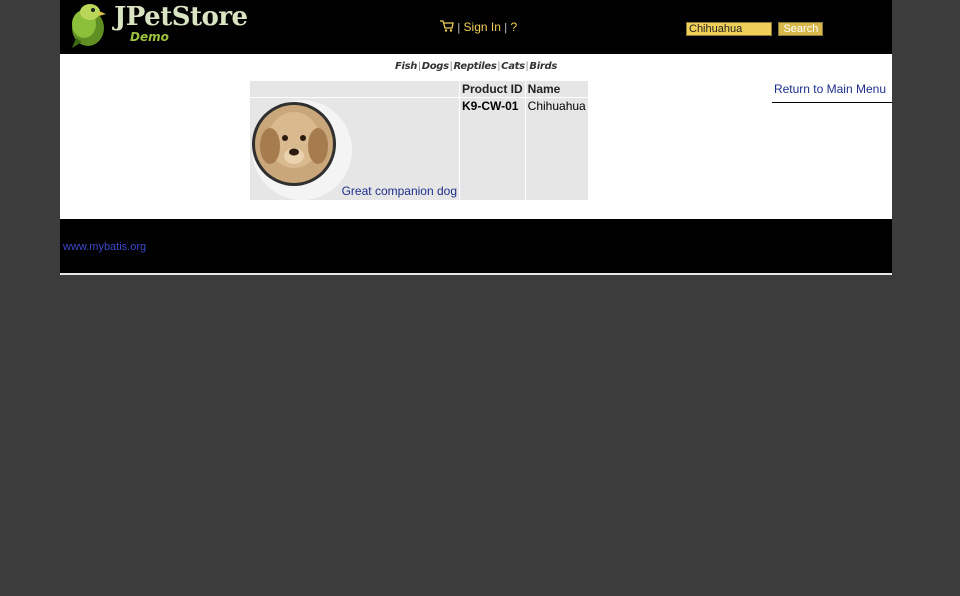  What do you see at coordinates (801, 28) in the screenshot?
I see `search-button: Search` at bounding box center [801, 28].